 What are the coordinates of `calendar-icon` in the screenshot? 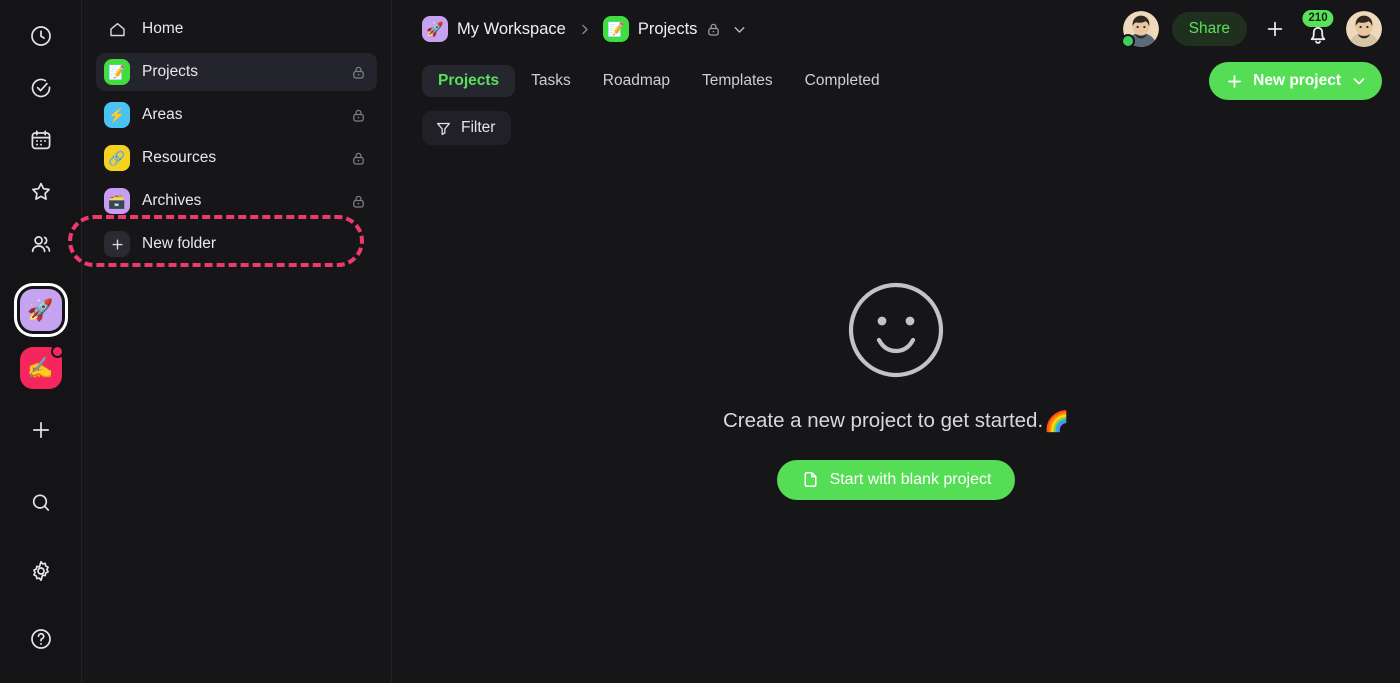 It's located at (41, 140).